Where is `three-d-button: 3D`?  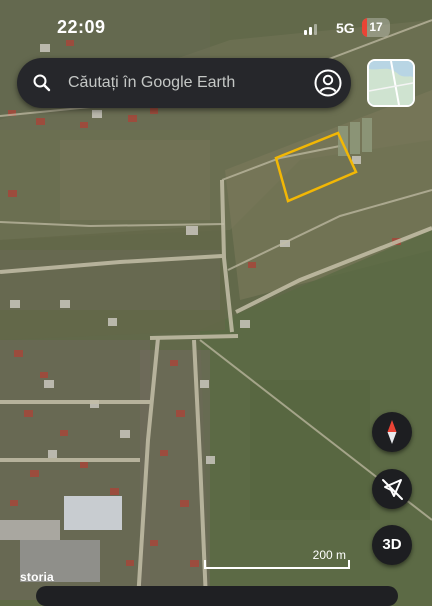
three-d-button: 3D is located at coordinates (392, 545).